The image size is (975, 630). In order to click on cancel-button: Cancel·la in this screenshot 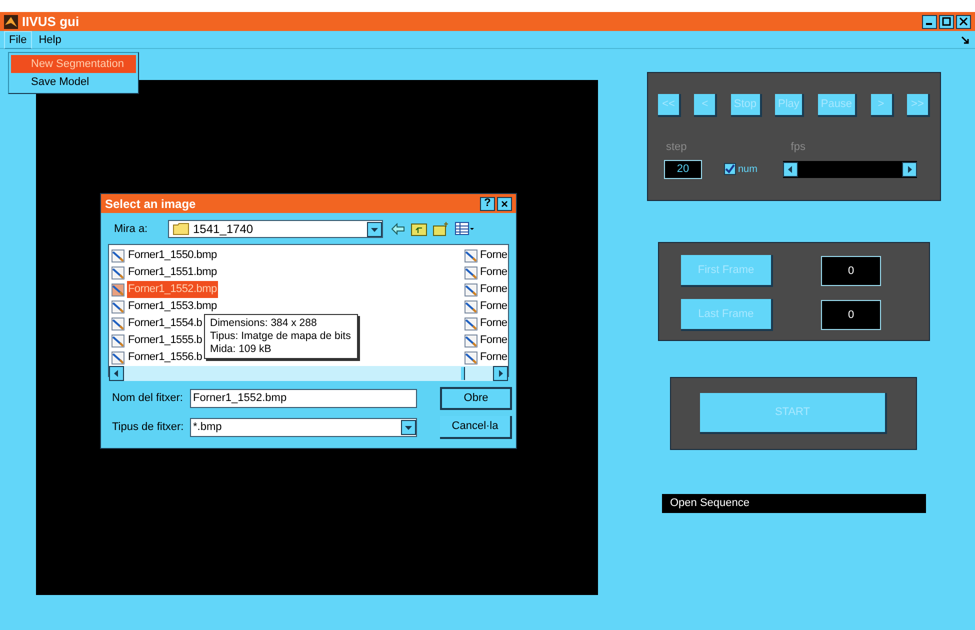, I will do `click(476, 427)`.